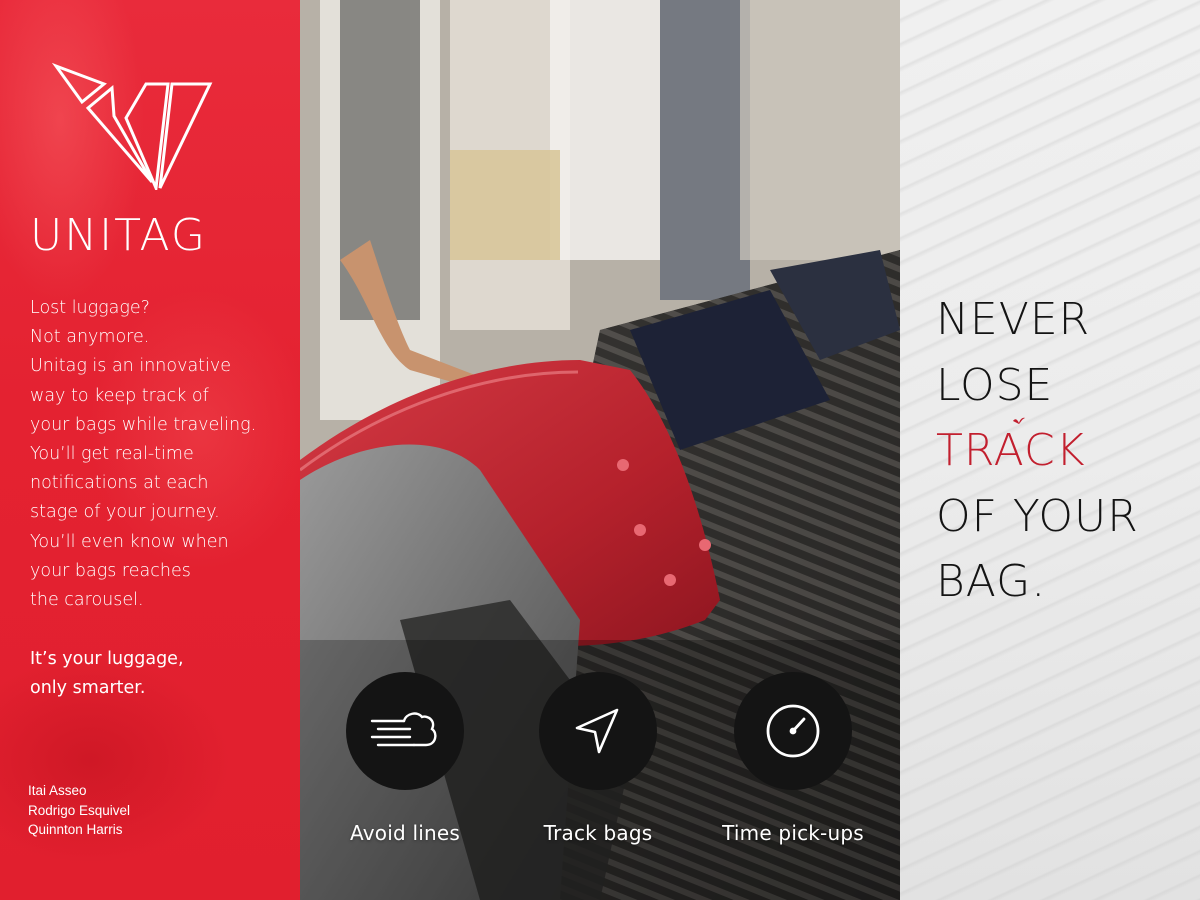  I want to click on intro-line: You’ll get real-time, so click(112, 454).